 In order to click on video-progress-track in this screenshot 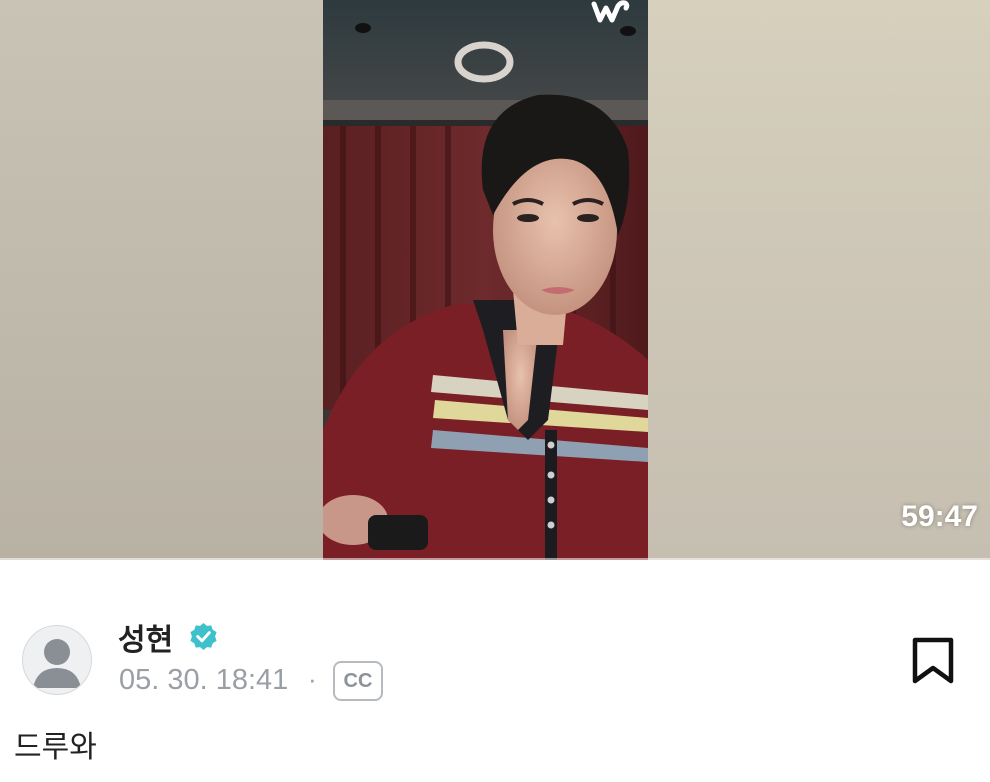, I will do `click(495, 560)`.